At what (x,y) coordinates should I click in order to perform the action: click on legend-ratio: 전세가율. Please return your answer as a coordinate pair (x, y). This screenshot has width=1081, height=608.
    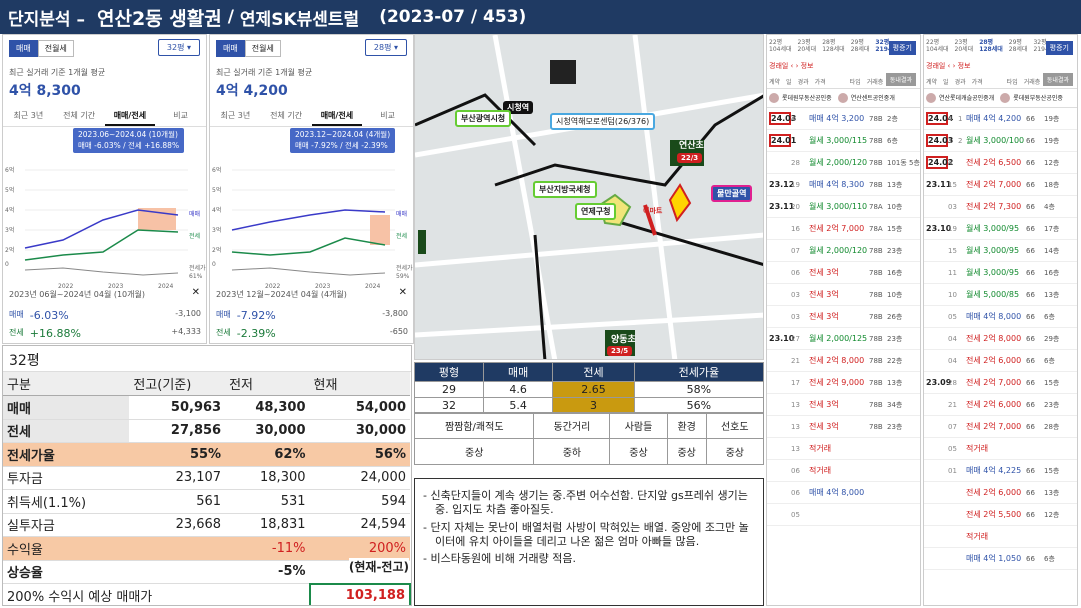
    Looking at the image, I should click on (198, 268).